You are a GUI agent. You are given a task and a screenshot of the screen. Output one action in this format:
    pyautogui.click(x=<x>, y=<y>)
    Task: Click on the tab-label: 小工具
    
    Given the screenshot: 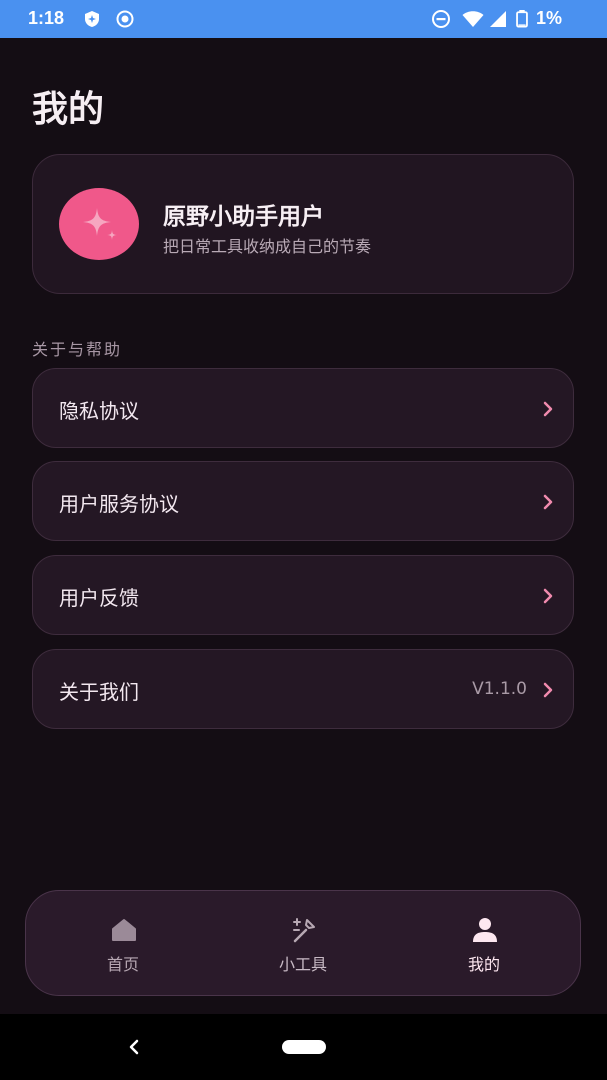 What is the action you would take?
    pyautogui.click(x=302, y=964)
    